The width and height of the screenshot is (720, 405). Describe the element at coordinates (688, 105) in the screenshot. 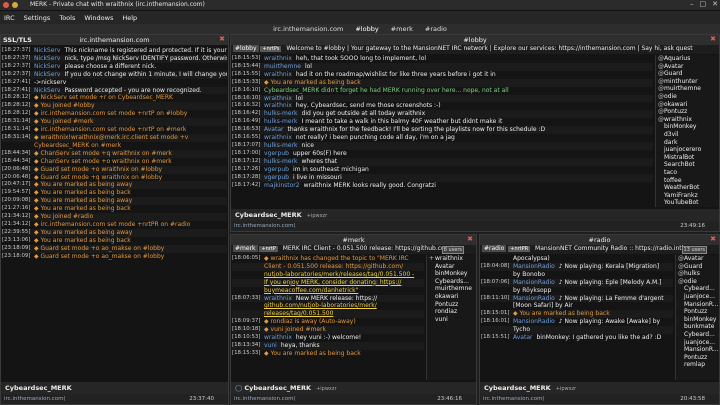

I see `user-list-item: @okawari` at that location.